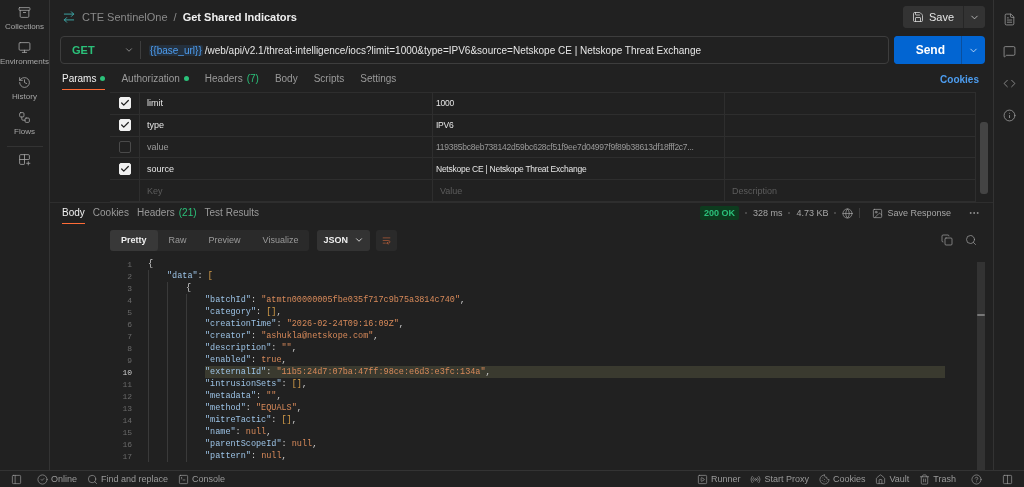 Image resolution: width=1024 pixels, height=487 pixels. Describe the element at coordinates (239, 17) in the screenshot. I see `request-title: Get Shared Indicators` at that location.